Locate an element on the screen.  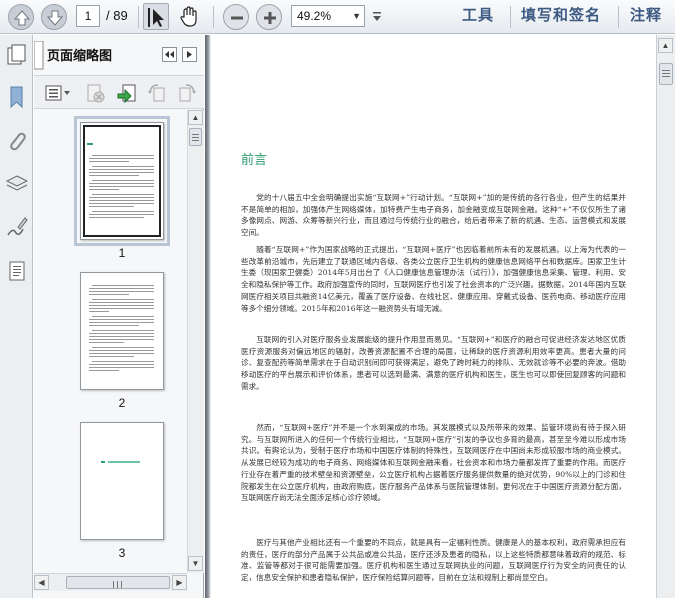
thumbnail-options-button is located at coordinates (58, 93).